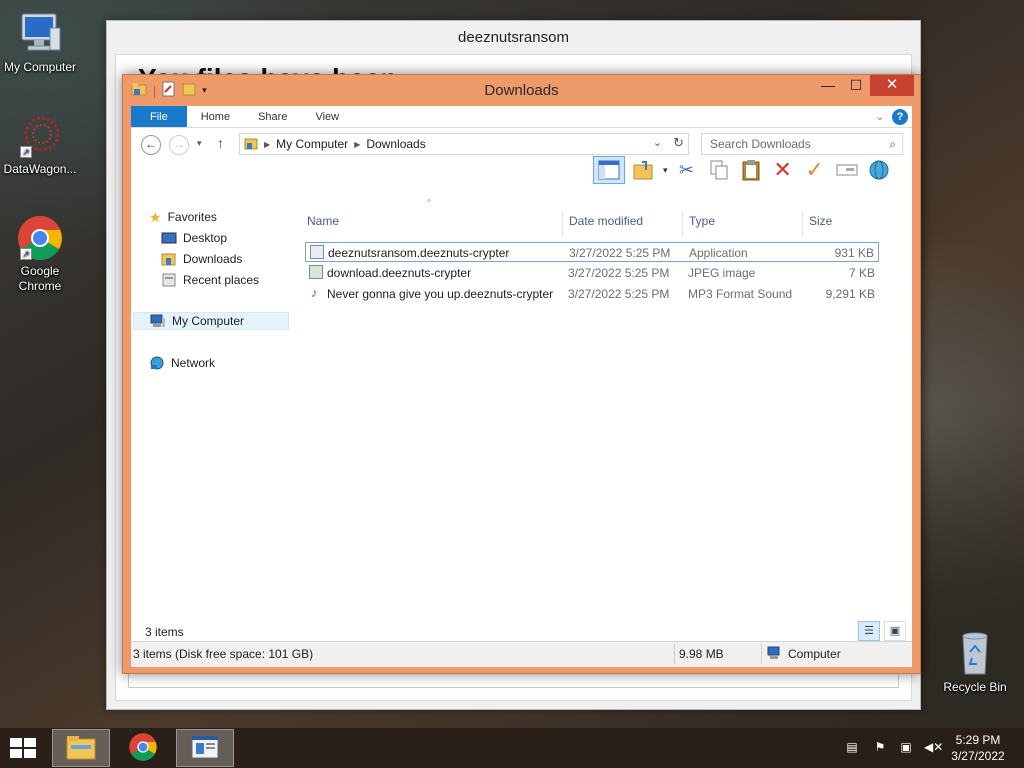 This screenshot has width=1024, height=768. Describe the element at coordinates (40, 238) in the screenshot. I see `chrome-icon: ↗` at that location.